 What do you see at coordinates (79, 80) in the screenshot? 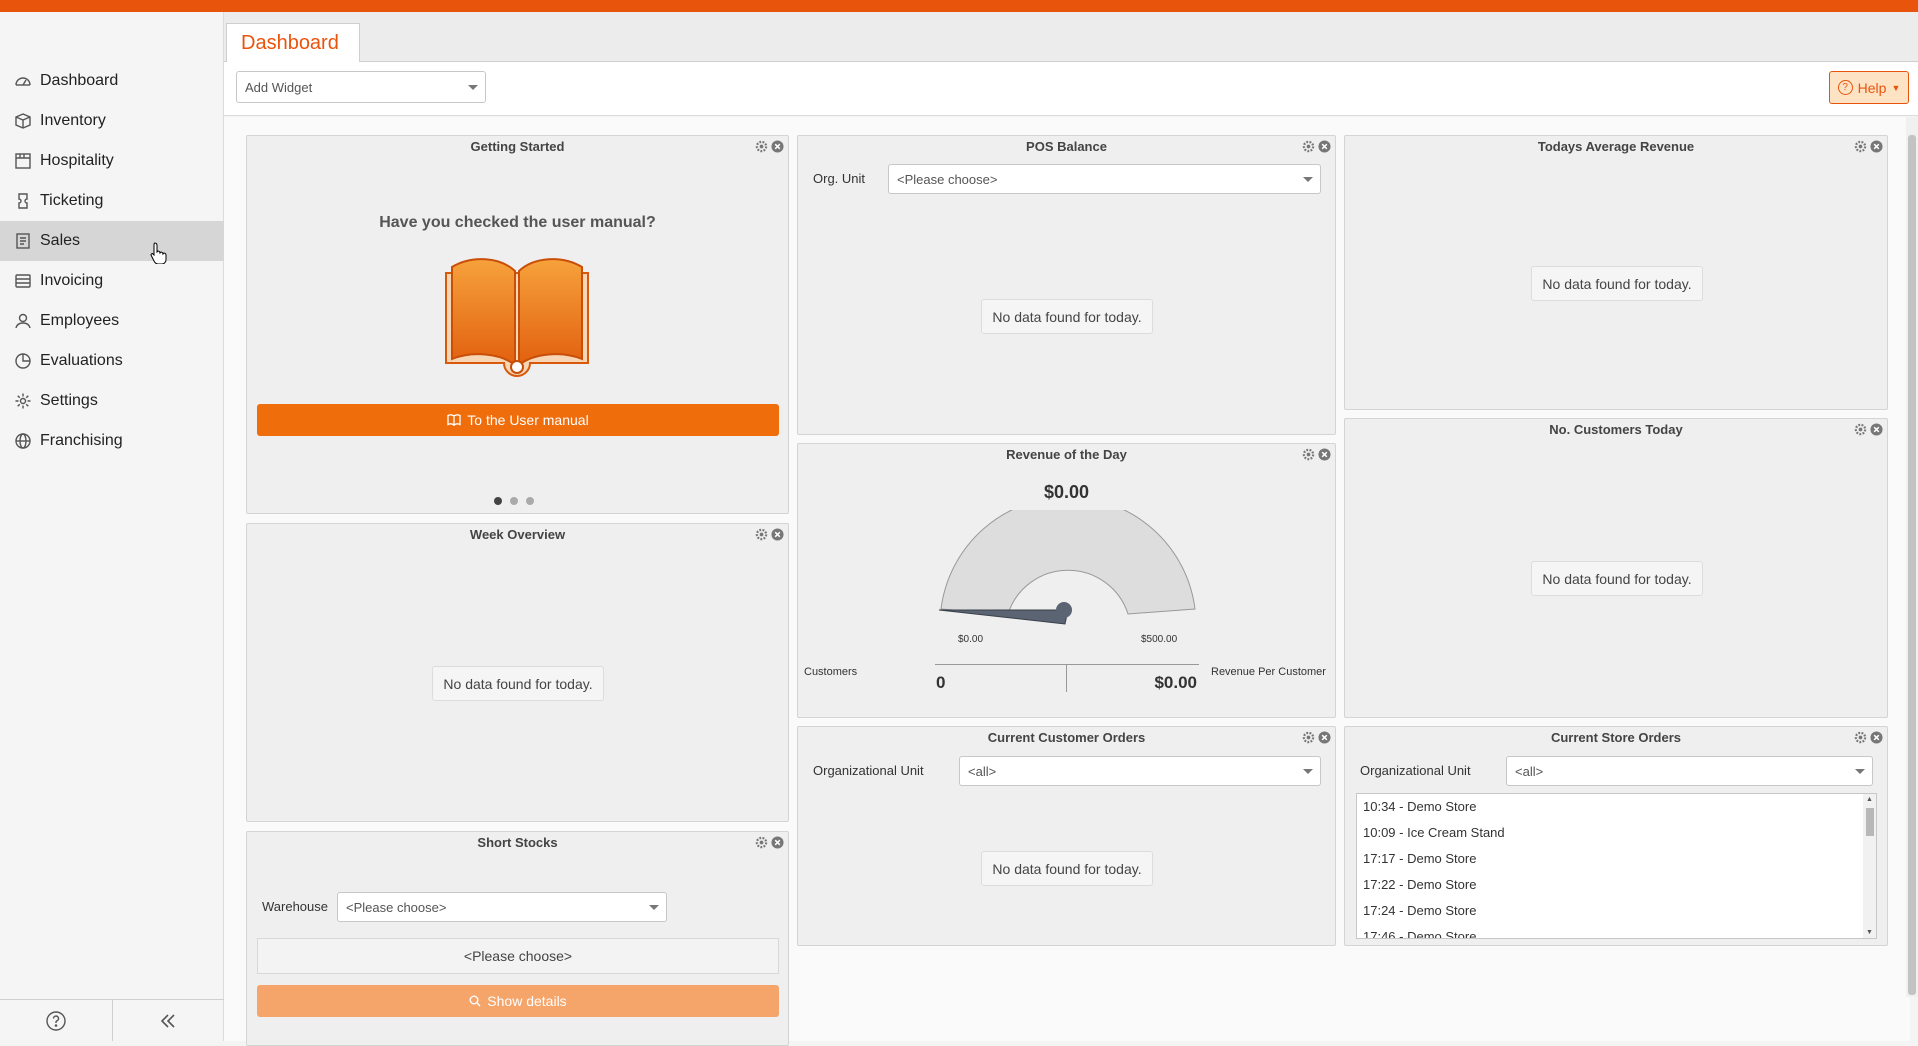
I see `sidebar-item-label: Dashboard` at bounding box center [79, 80].